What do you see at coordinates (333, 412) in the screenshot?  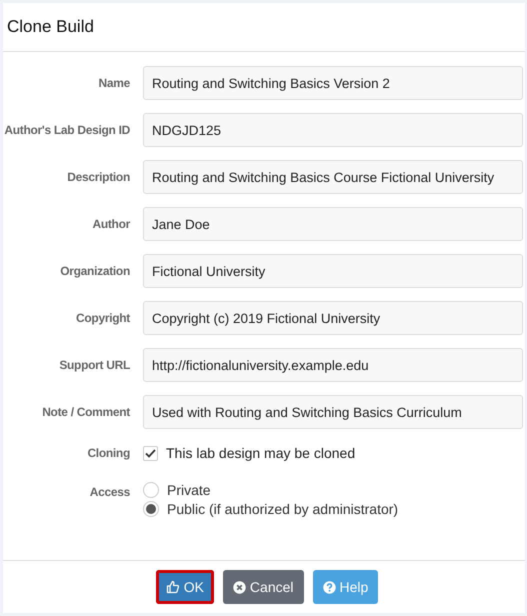 I see `input-field: Used with Routing and Switching Basics Curriculum` at bounding box center [333, 412].